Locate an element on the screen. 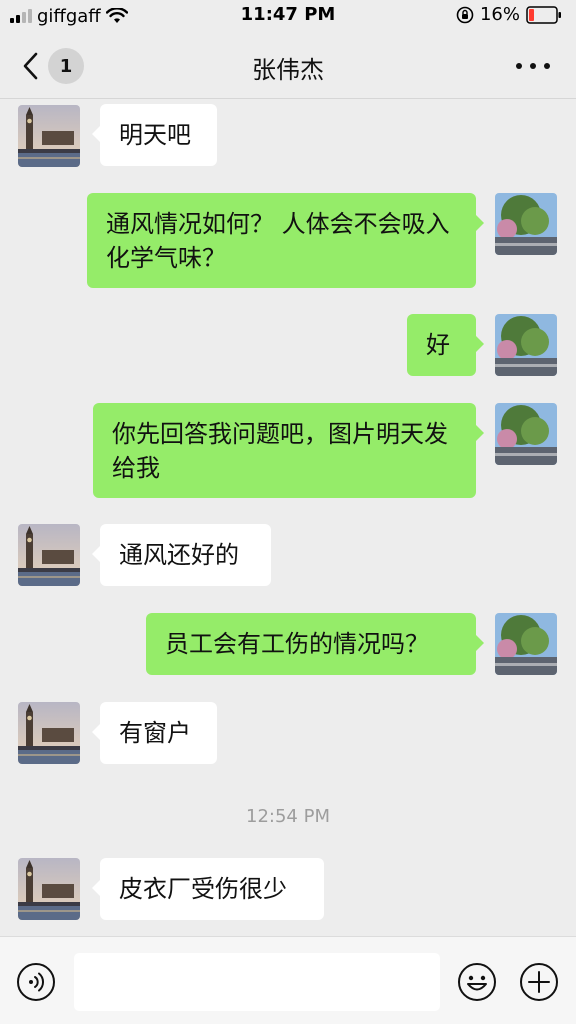  message-bubble-outgoing: 你先回答我问题吧，图片明天发给我 is located at coordinates (288, 450).